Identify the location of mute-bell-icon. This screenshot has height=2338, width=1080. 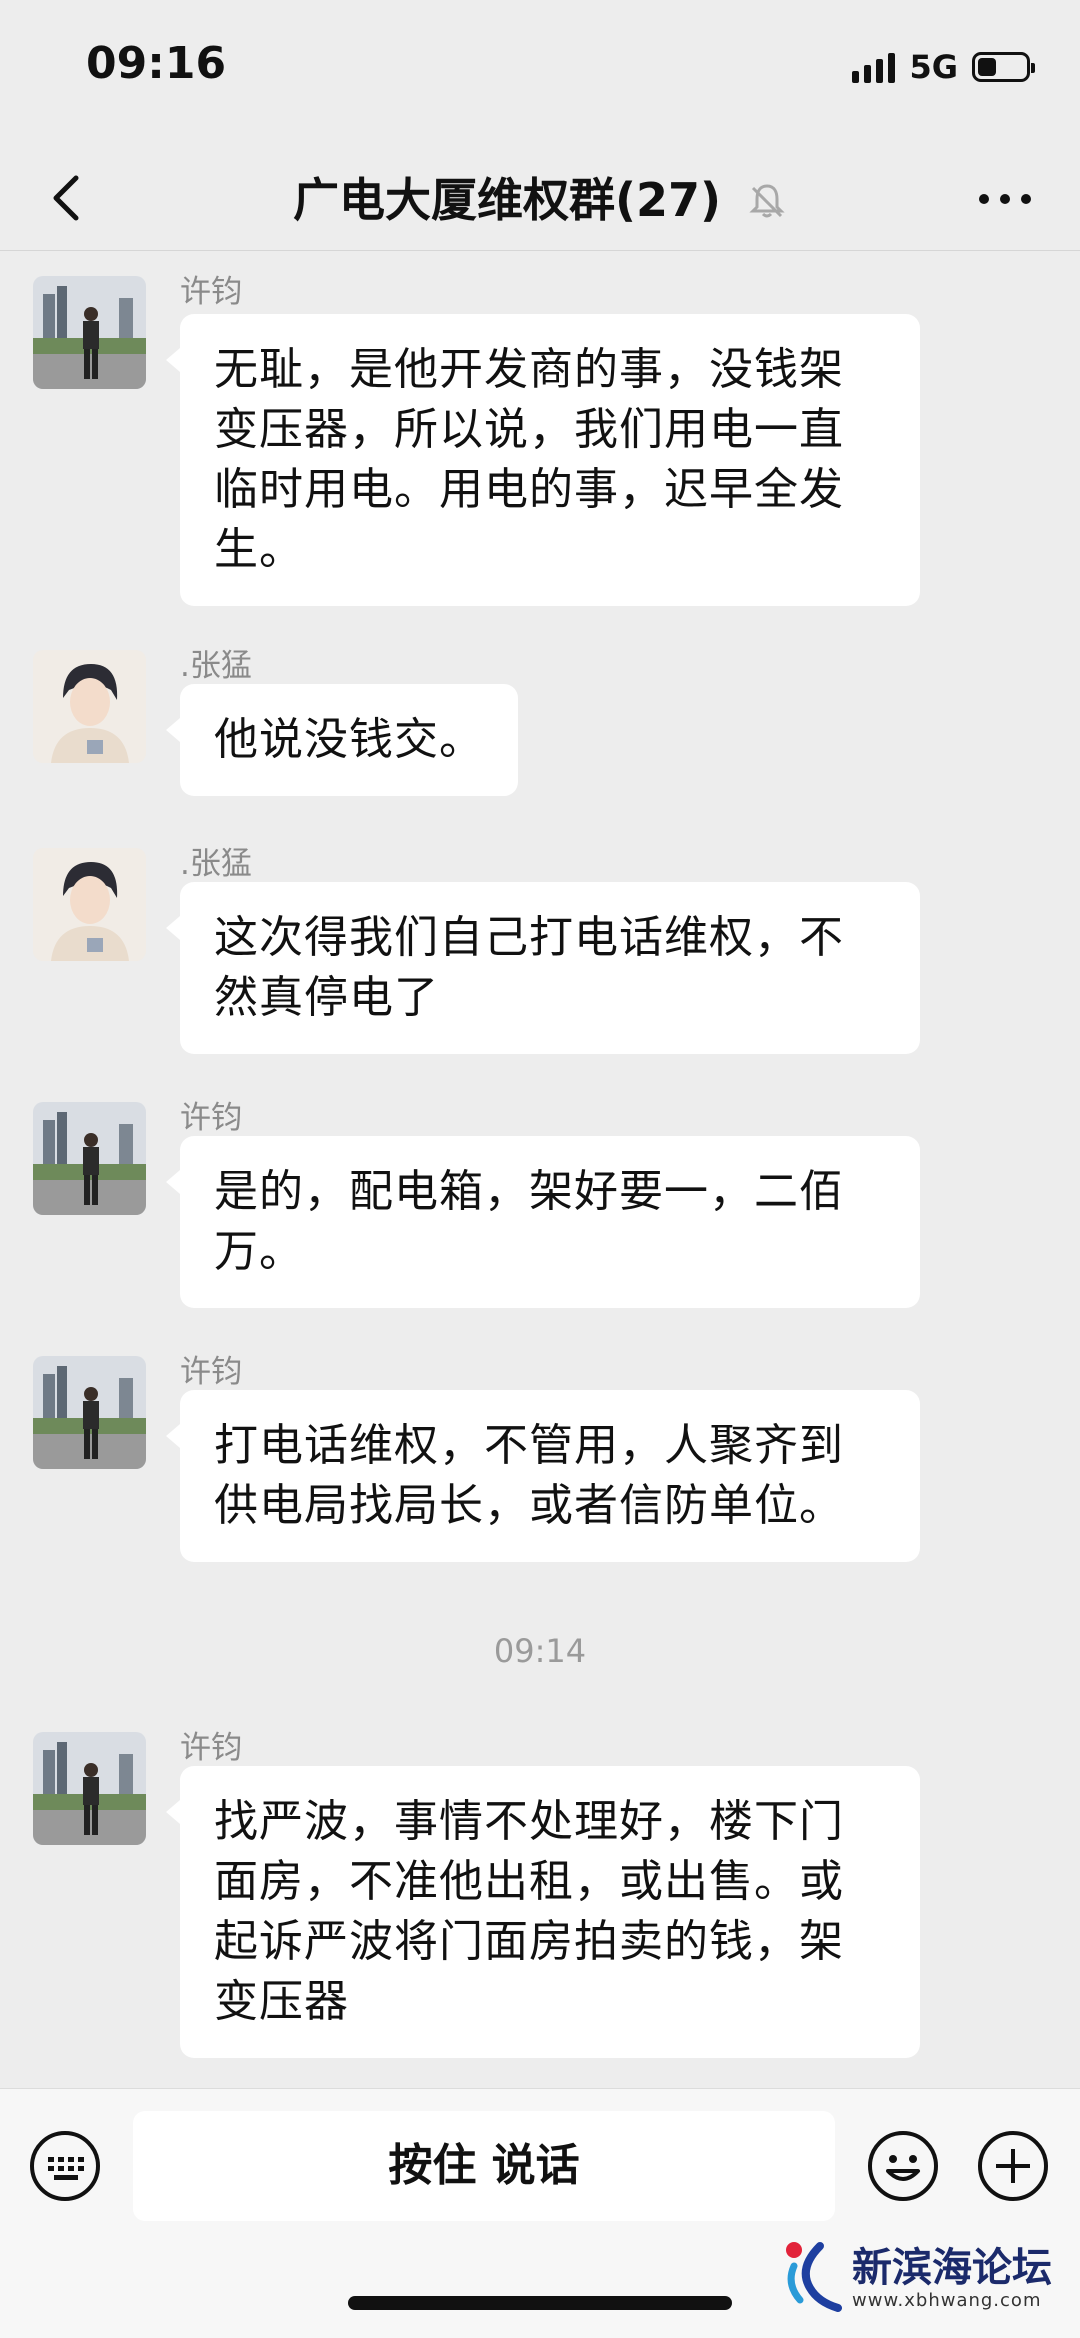
(767, 204).